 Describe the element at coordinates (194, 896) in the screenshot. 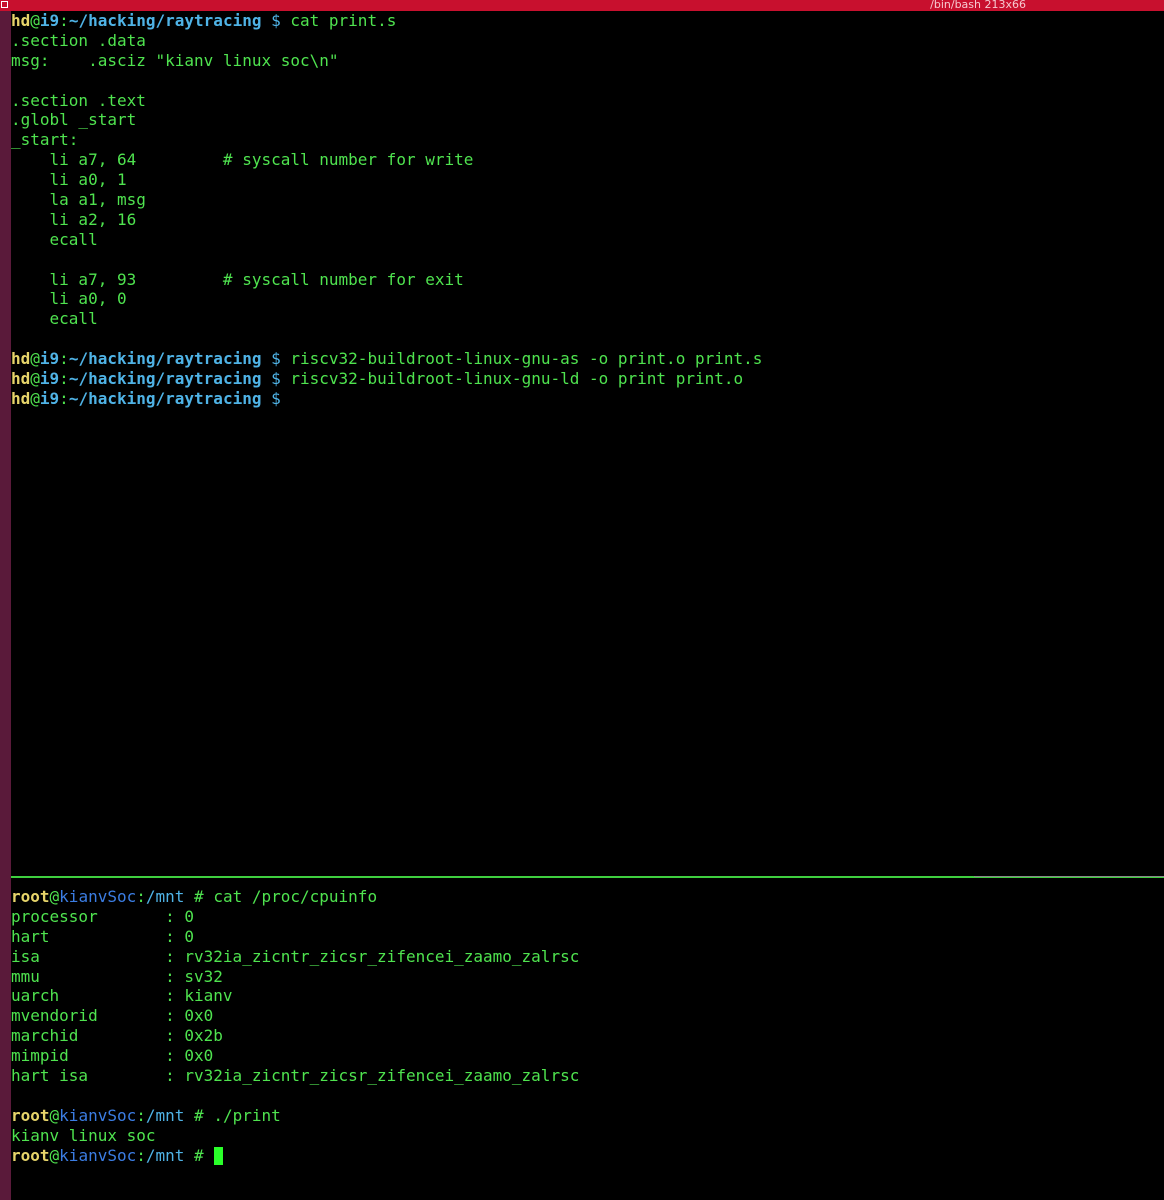

I see `prompt-line: root@kianvSoc:/mnt # cat /proc/cpuinfo` at that location.